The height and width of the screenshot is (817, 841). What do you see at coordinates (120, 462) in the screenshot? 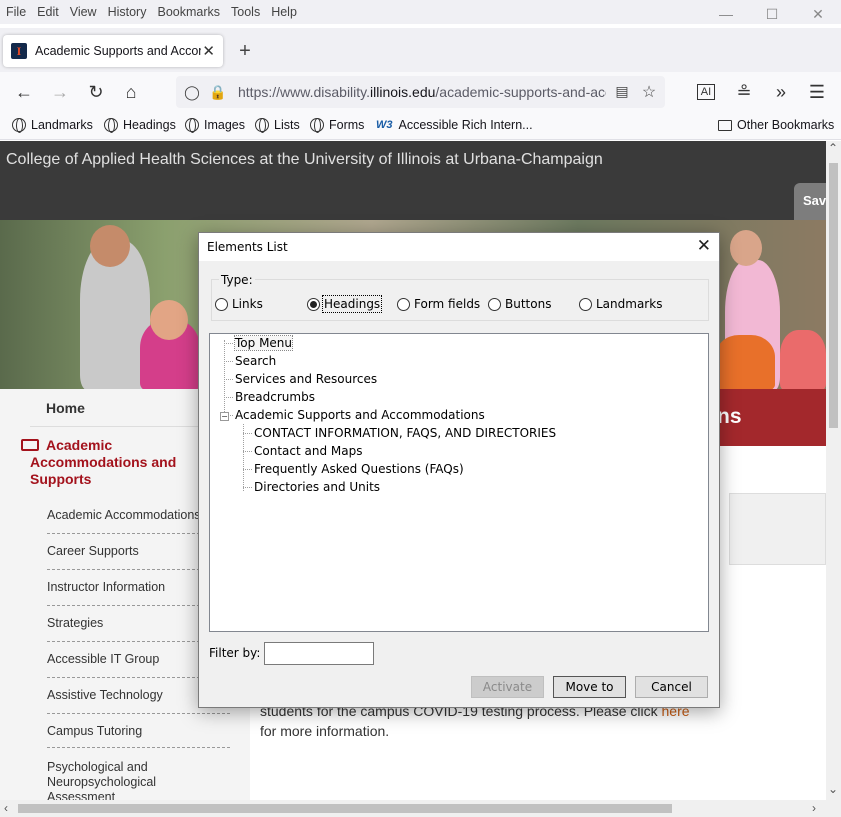
I see `section-title: Academic Accommodations and Supports` at bounding box center [120, 462].